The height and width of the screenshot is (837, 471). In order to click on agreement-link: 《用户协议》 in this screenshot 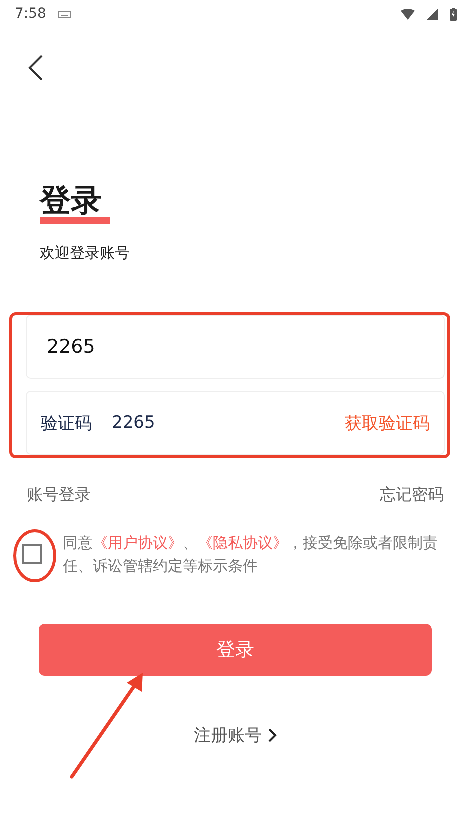, I will do `click(138, 543)`.